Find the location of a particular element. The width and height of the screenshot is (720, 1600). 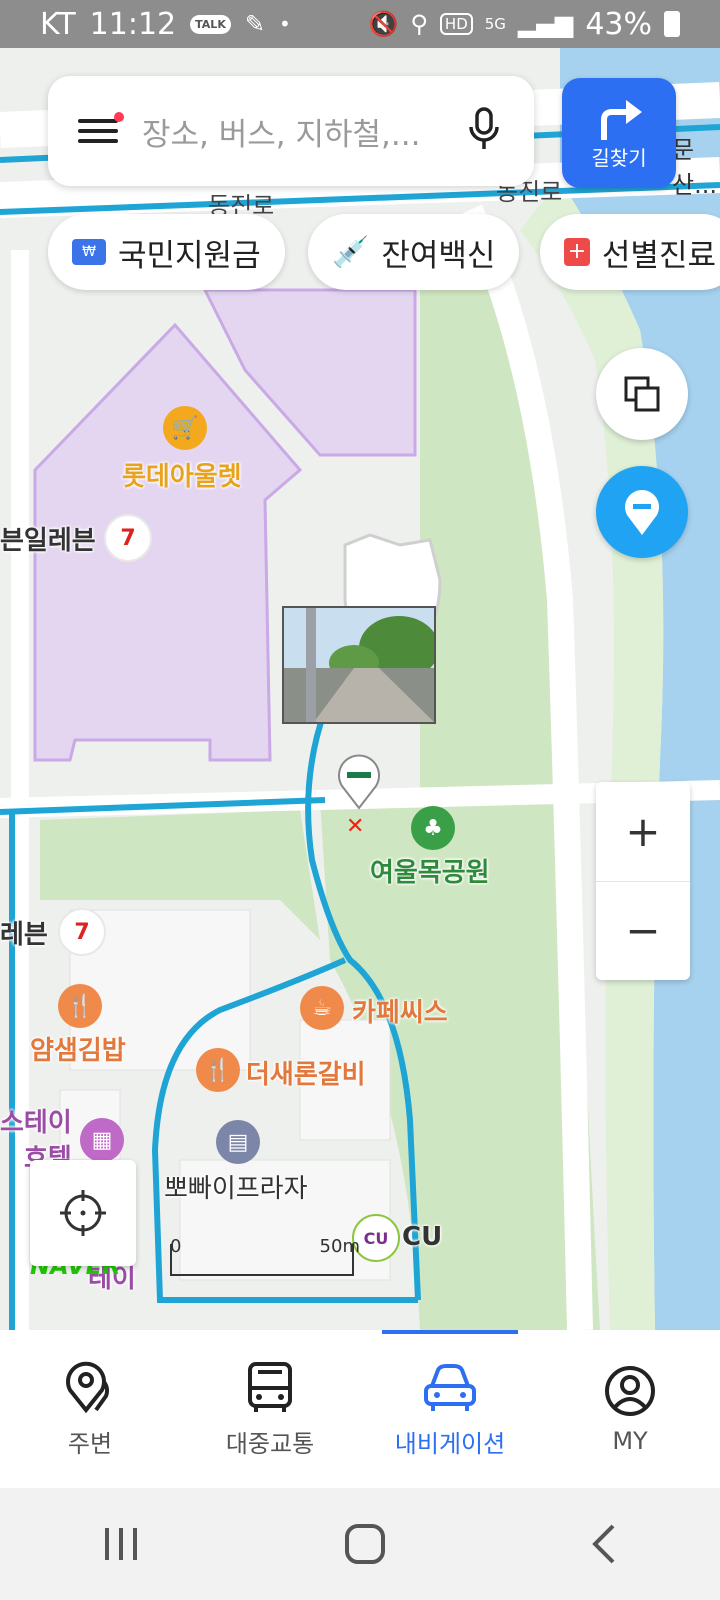

nav-label: MY is located at coordinates (630, 1441).